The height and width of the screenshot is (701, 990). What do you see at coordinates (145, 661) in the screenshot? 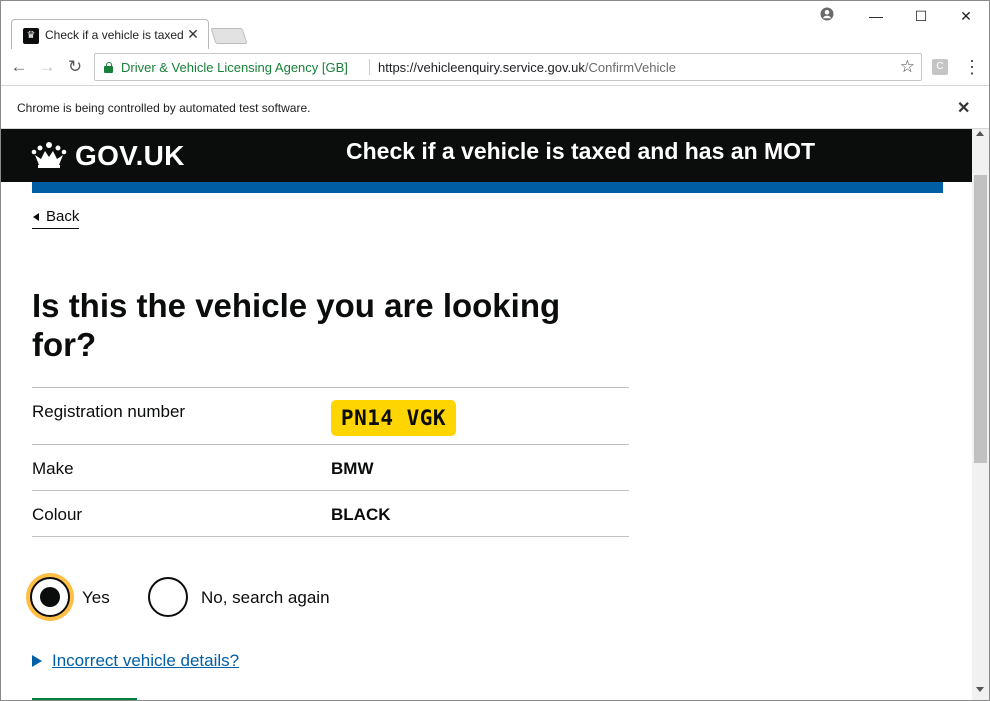
I see `incorrect-details-link: Incorrect vehicle details?` at bounding box center [145, 661].